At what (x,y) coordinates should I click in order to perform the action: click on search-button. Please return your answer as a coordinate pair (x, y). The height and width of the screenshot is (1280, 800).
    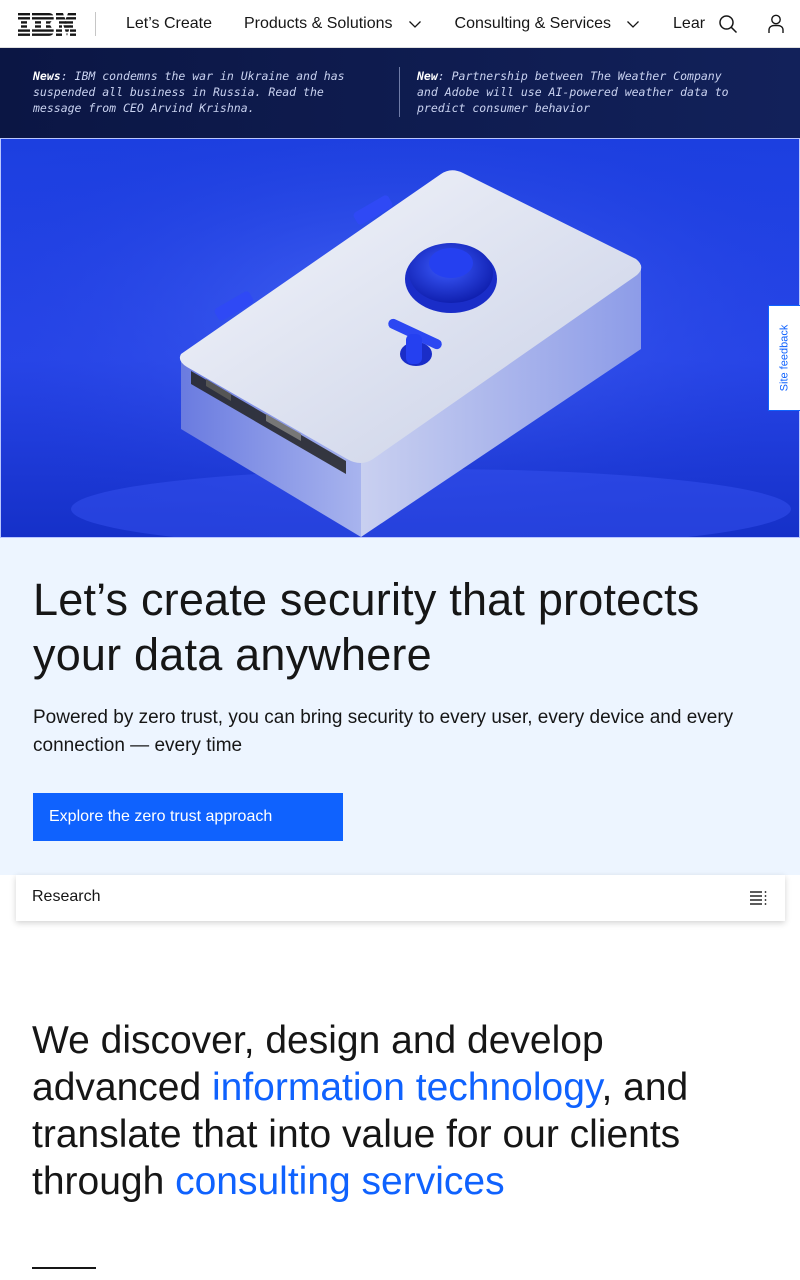
    Looking at the image, I should click on (728, 24).